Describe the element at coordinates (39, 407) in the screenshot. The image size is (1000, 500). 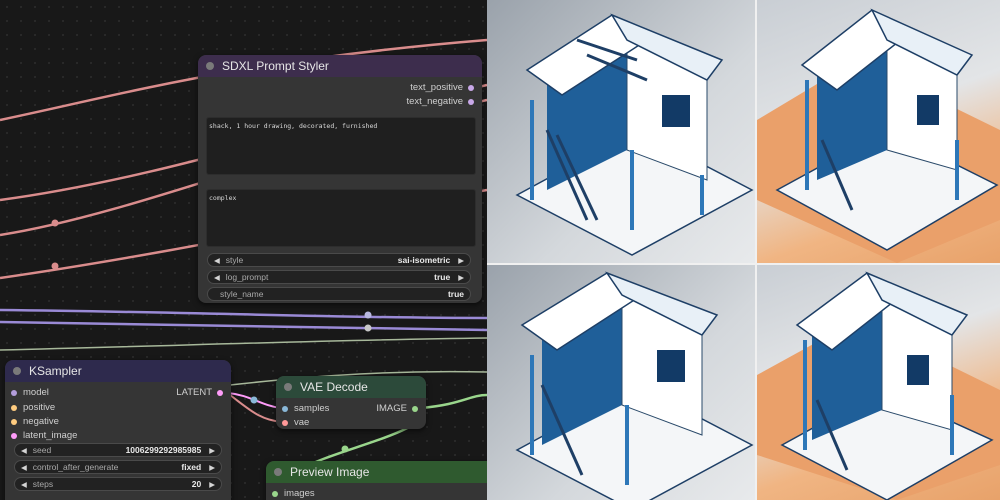
I see `input-label: positive` at that location.